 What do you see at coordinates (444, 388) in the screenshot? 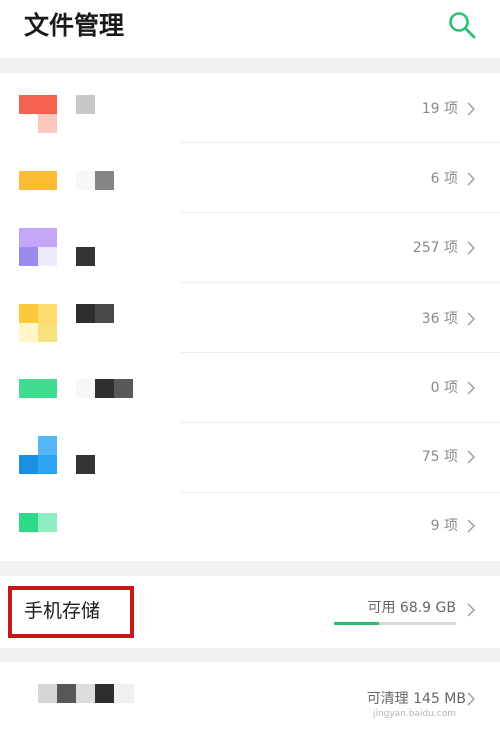
I see `item-count: 0 项` at bounding box center [444, 388].